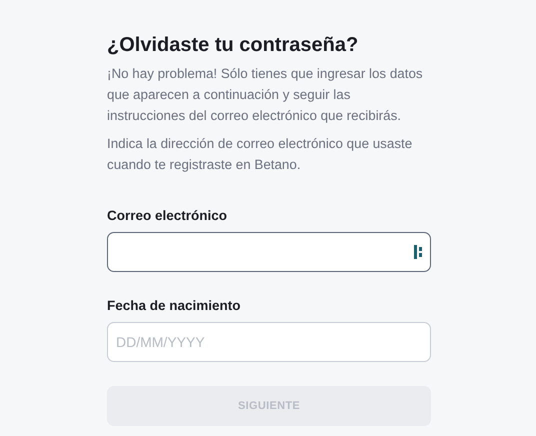 The image size is (536, 436). Describe the element at coordinates (233, 45) in the screenshot. I see `page-title: ¿Olvidaste tu contraseña?` at that location.